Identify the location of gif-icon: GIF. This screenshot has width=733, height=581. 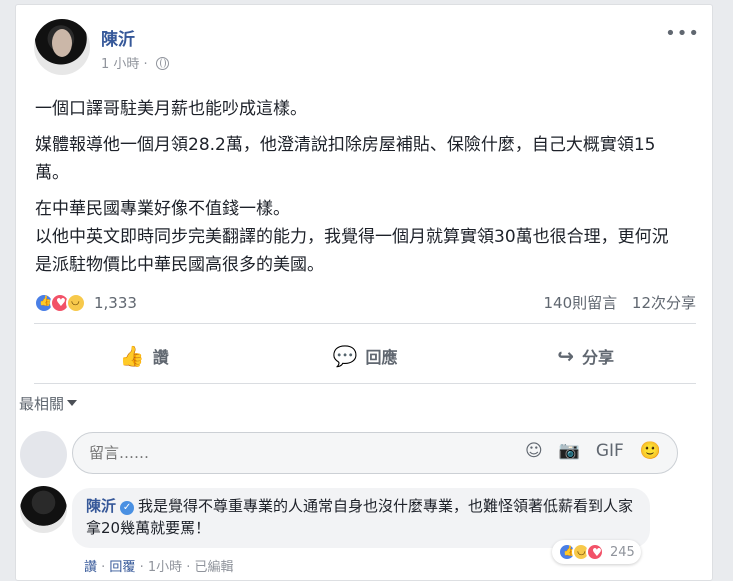
(610, 451).